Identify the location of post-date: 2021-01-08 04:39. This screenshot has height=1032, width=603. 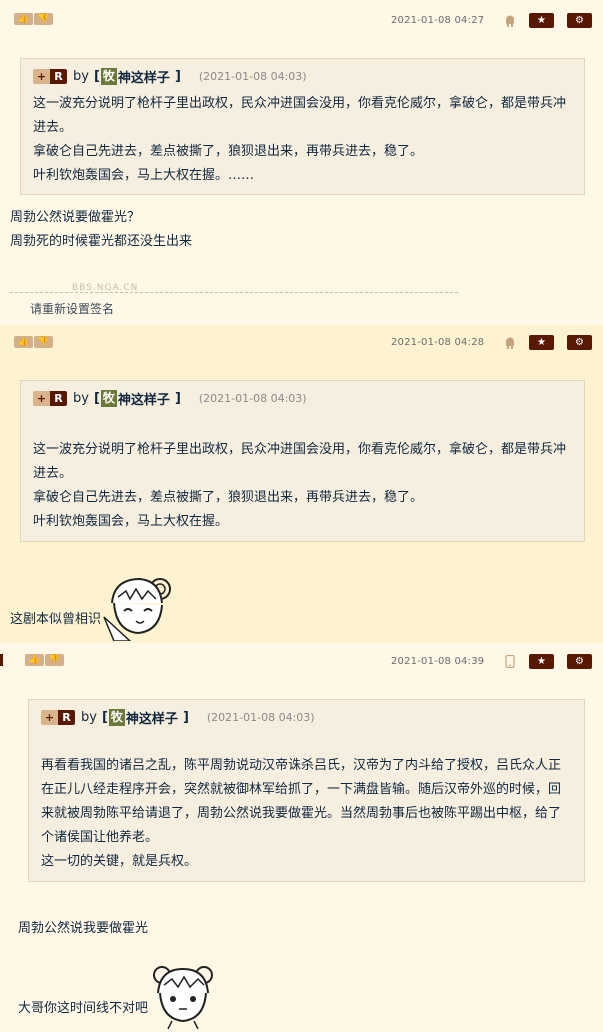
(438, 661).